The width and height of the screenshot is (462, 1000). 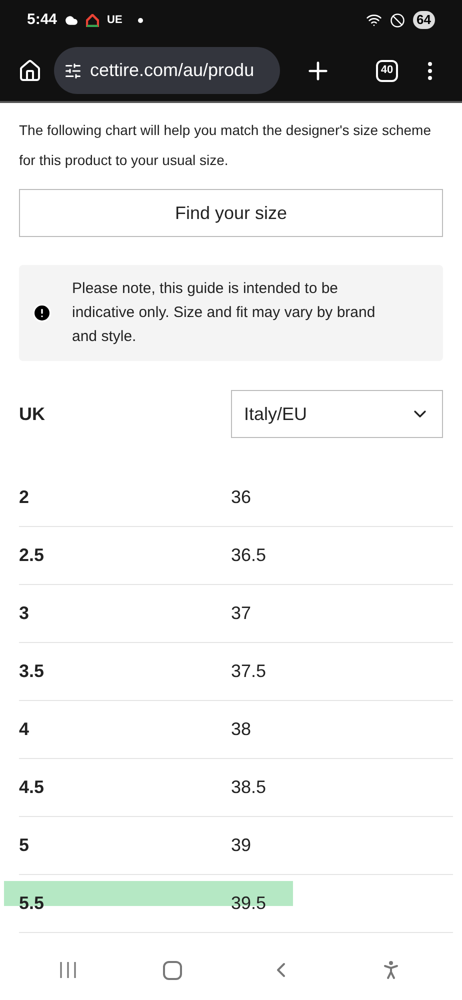 What do you see at coordinates (241, 845) in the screenshot?
I see `table-cell-text: 39` at bounding box center [241, 845].